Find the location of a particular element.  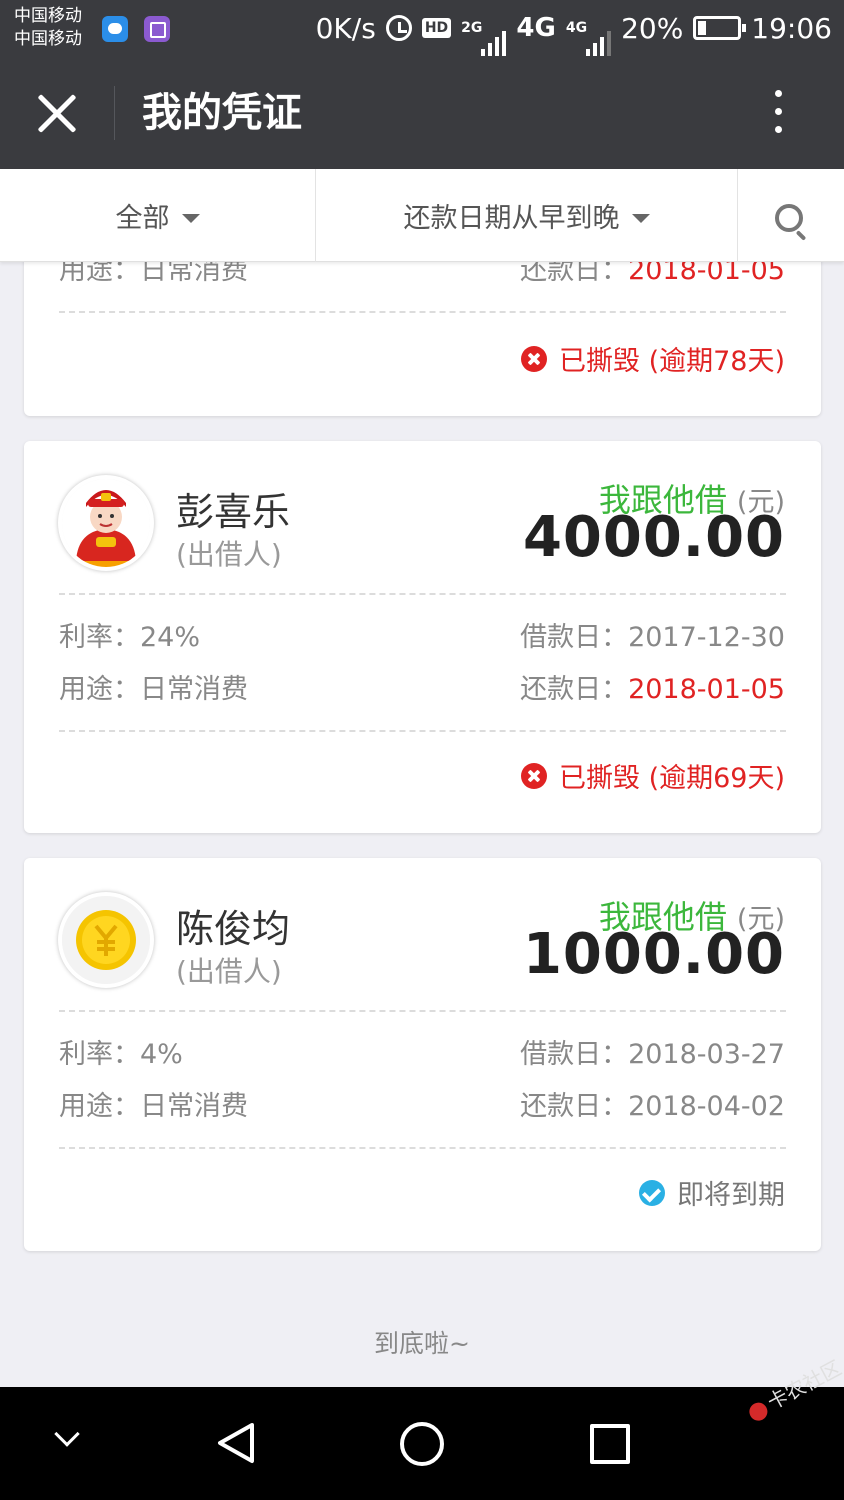

message-app-icon is located at coordinates (115, 29).